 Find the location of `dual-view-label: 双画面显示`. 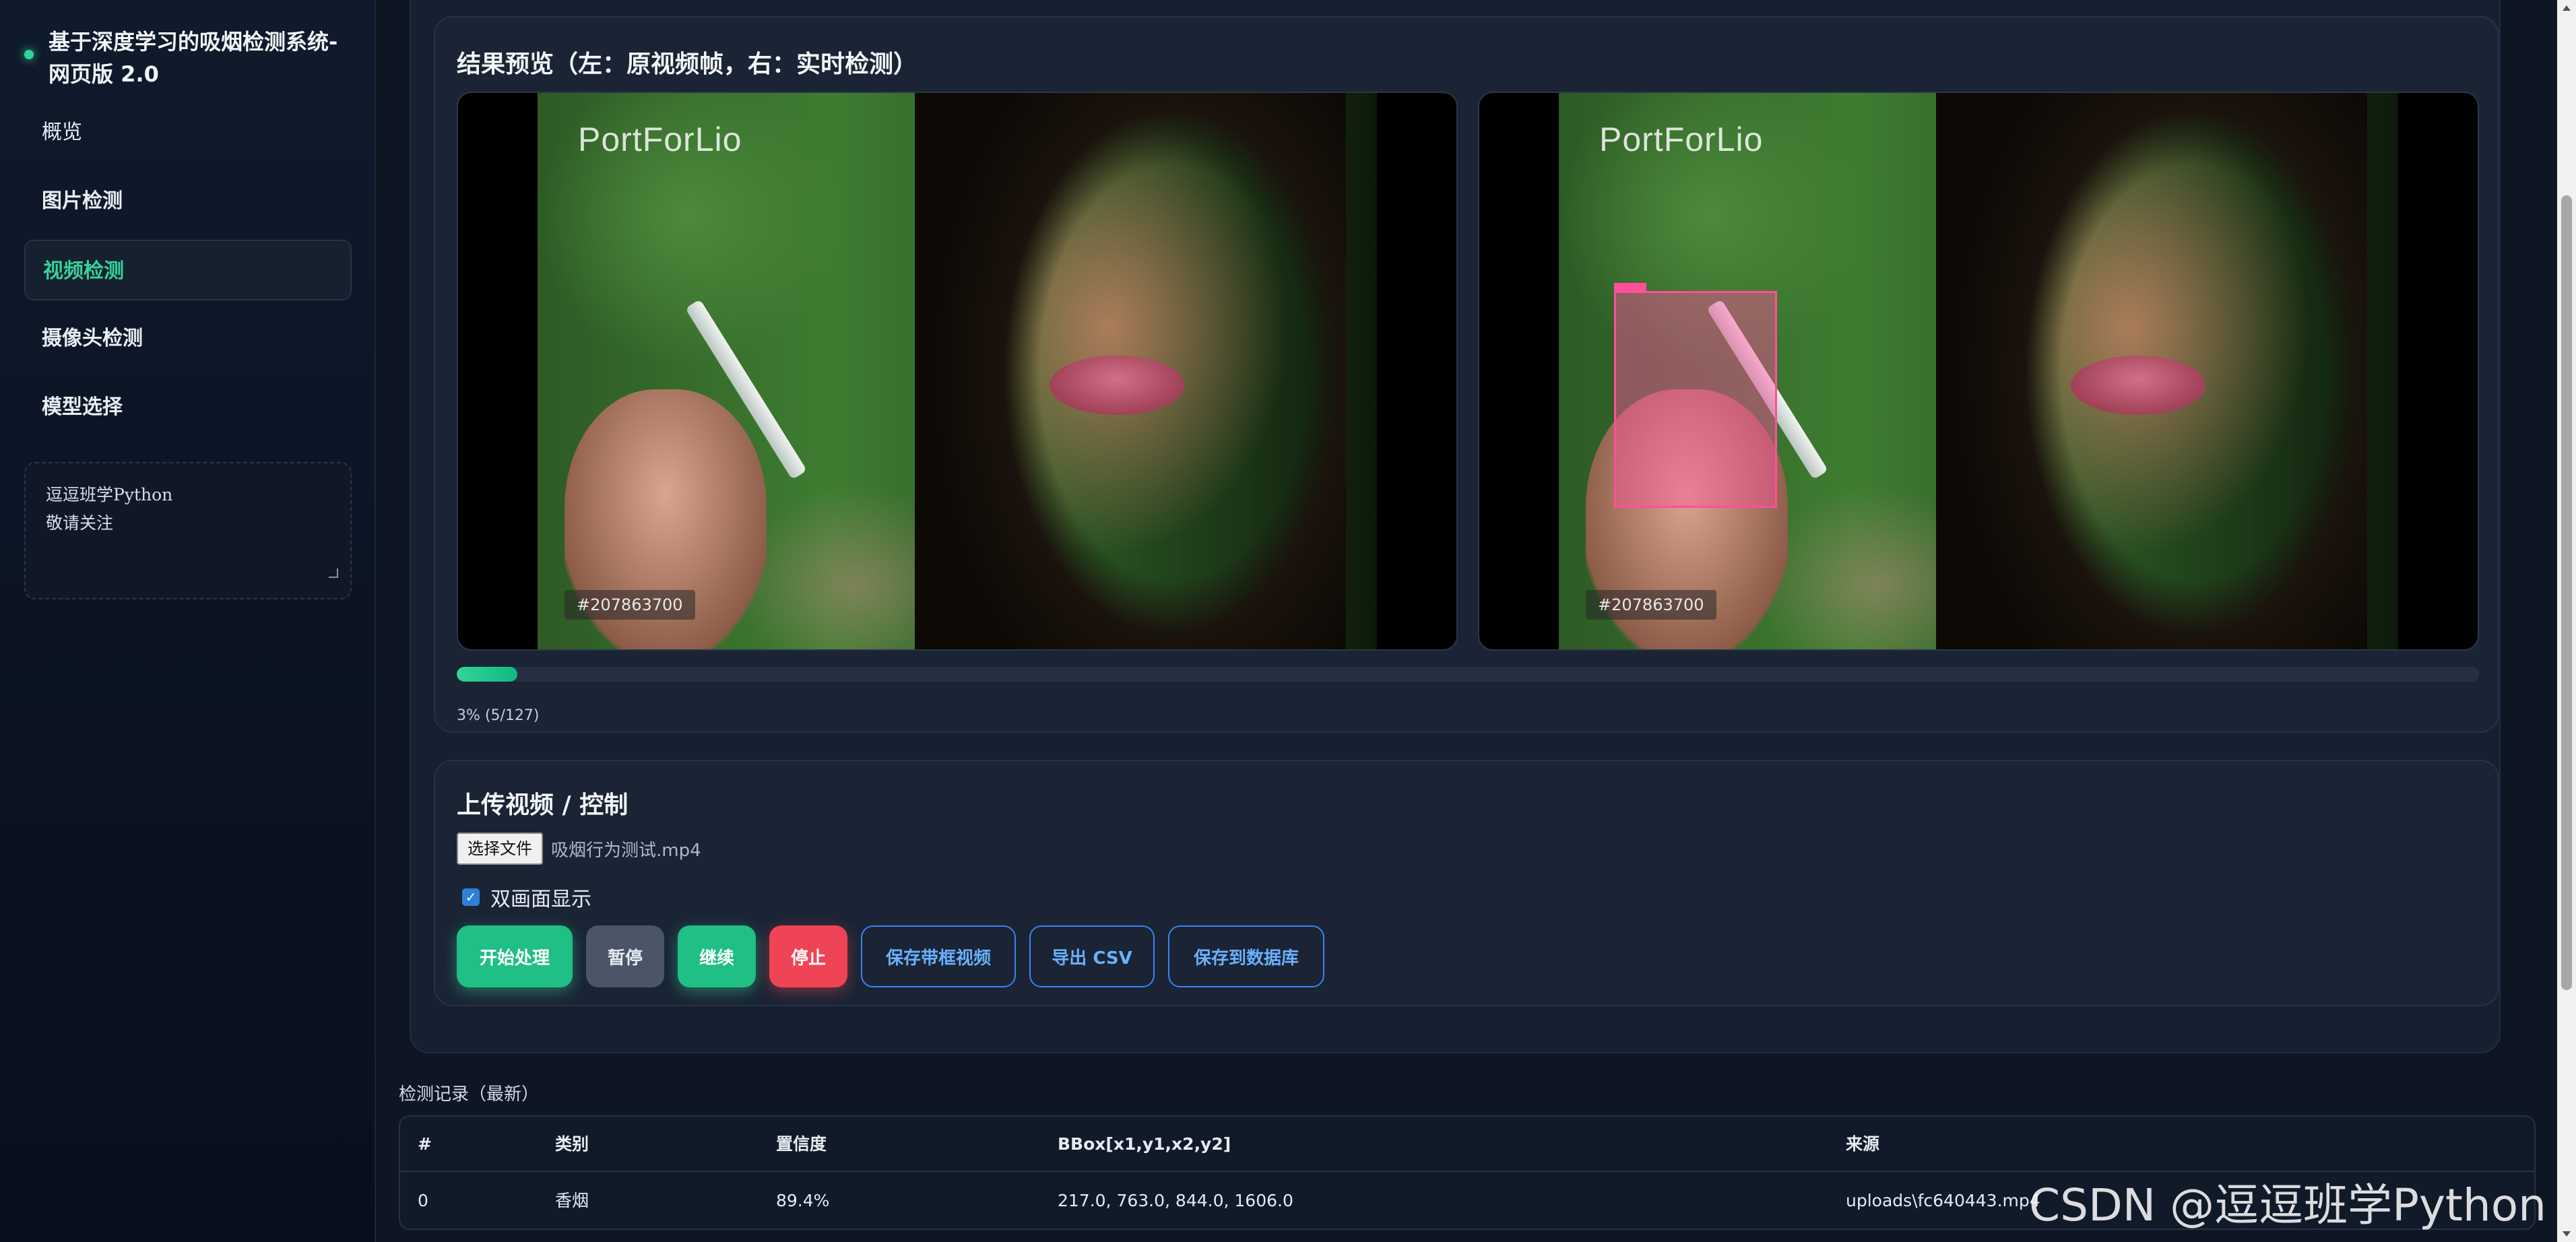

dual-view-label: 双画面显示 is located at coordinates (540, 899).